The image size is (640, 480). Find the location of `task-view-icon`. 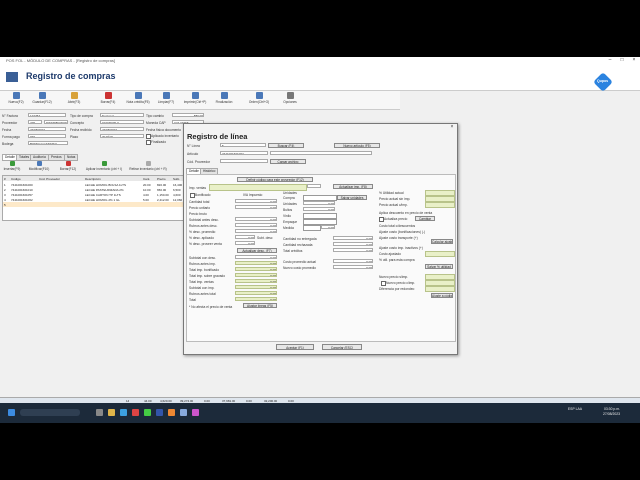

task-view-icon is located at coordinates (99, 412).